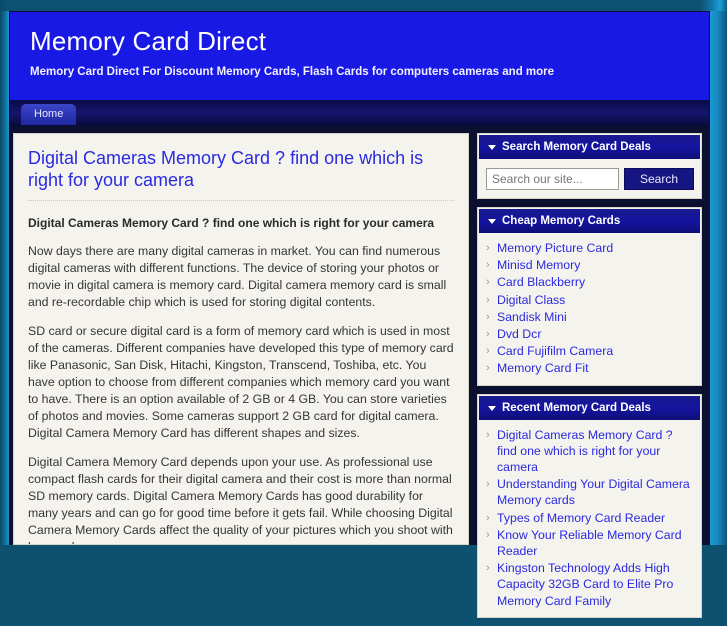 The width and height of the screenshot is (727, 626). What do you see at coordinates (590, 300) in the screenshot?
I see `list-item: › Digital Class` at bounding box center [590, 300].